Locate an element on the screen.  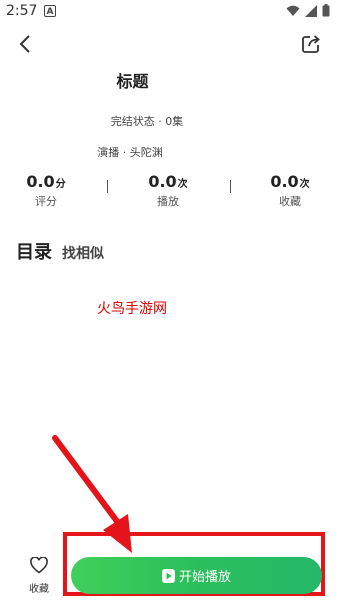
start-play-label: 开始播放 is located at coordinates (204, 577).